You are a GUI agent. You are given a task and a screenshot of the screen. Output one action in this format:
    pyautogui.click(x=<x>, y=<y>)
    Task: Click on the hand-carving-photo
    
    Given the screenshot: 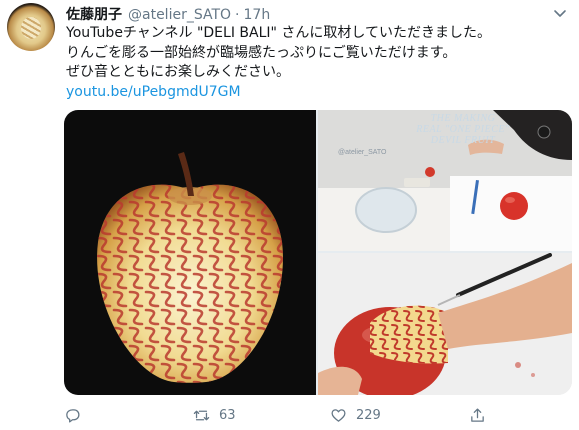 What is the action you would take?
    pyautogui.click(x=445, y=324)
    